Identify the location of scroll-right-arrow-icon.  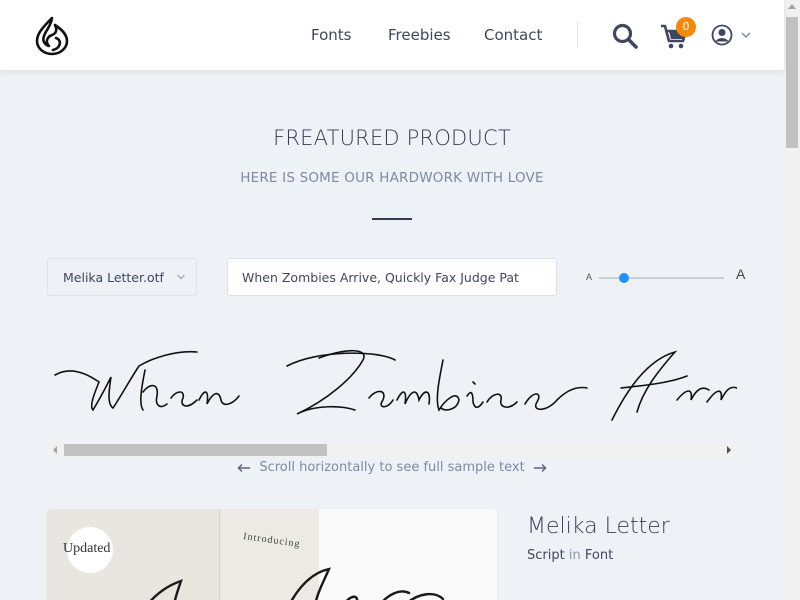
(729, 450).